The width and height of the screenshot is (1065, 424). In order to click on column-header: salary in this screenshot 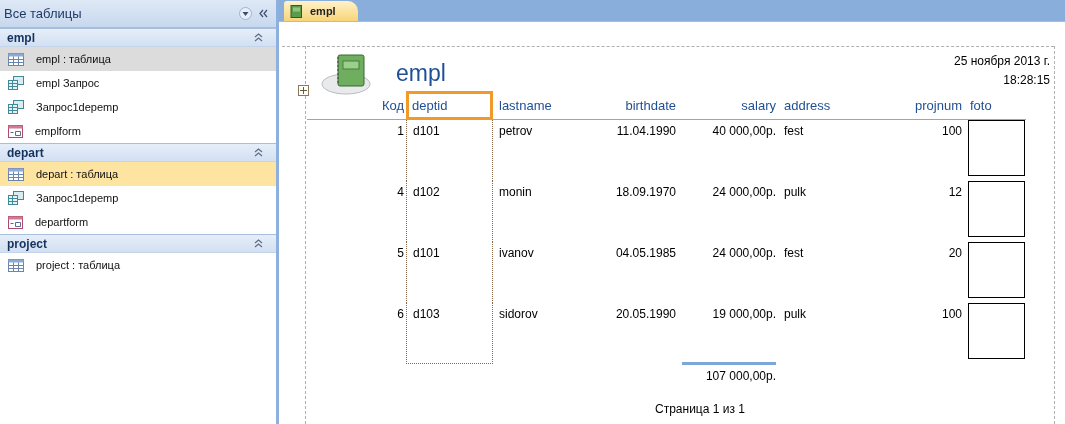, I will do `click(728, 105)`.